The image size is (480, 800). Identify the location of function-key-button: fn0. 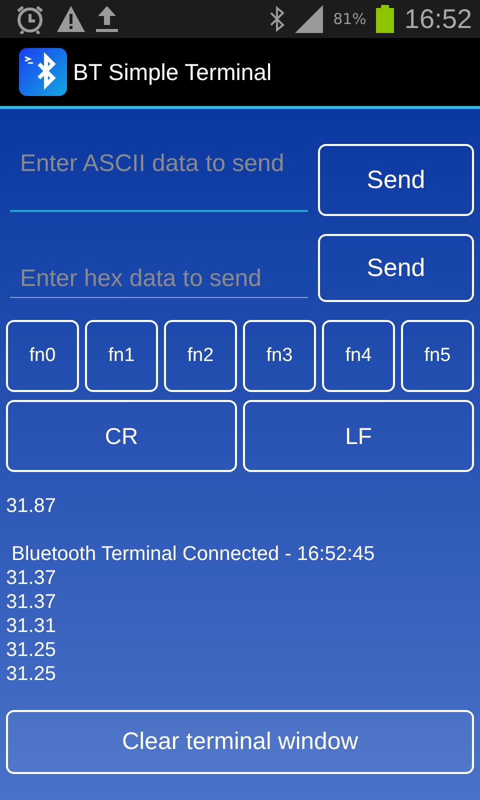
(42, 356).